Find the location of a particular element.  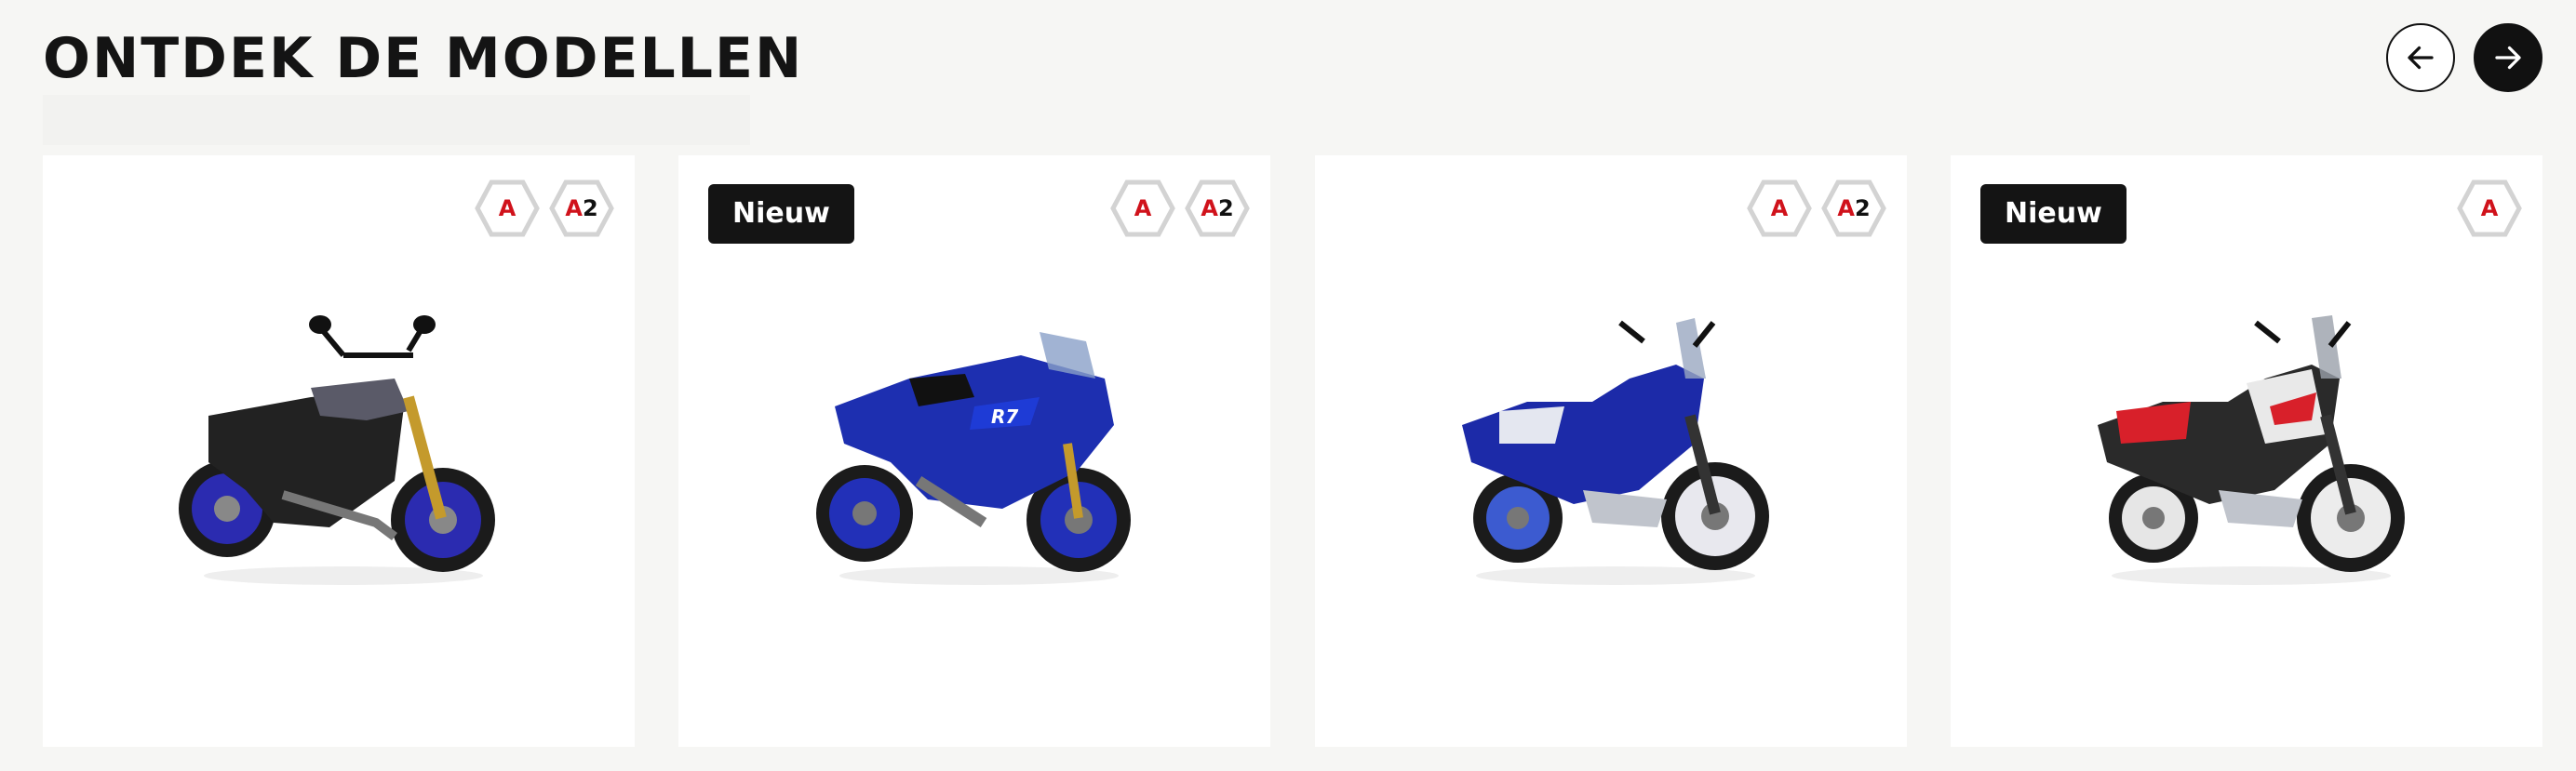

svg-text: R7 is located at coordinates (1004, 416).